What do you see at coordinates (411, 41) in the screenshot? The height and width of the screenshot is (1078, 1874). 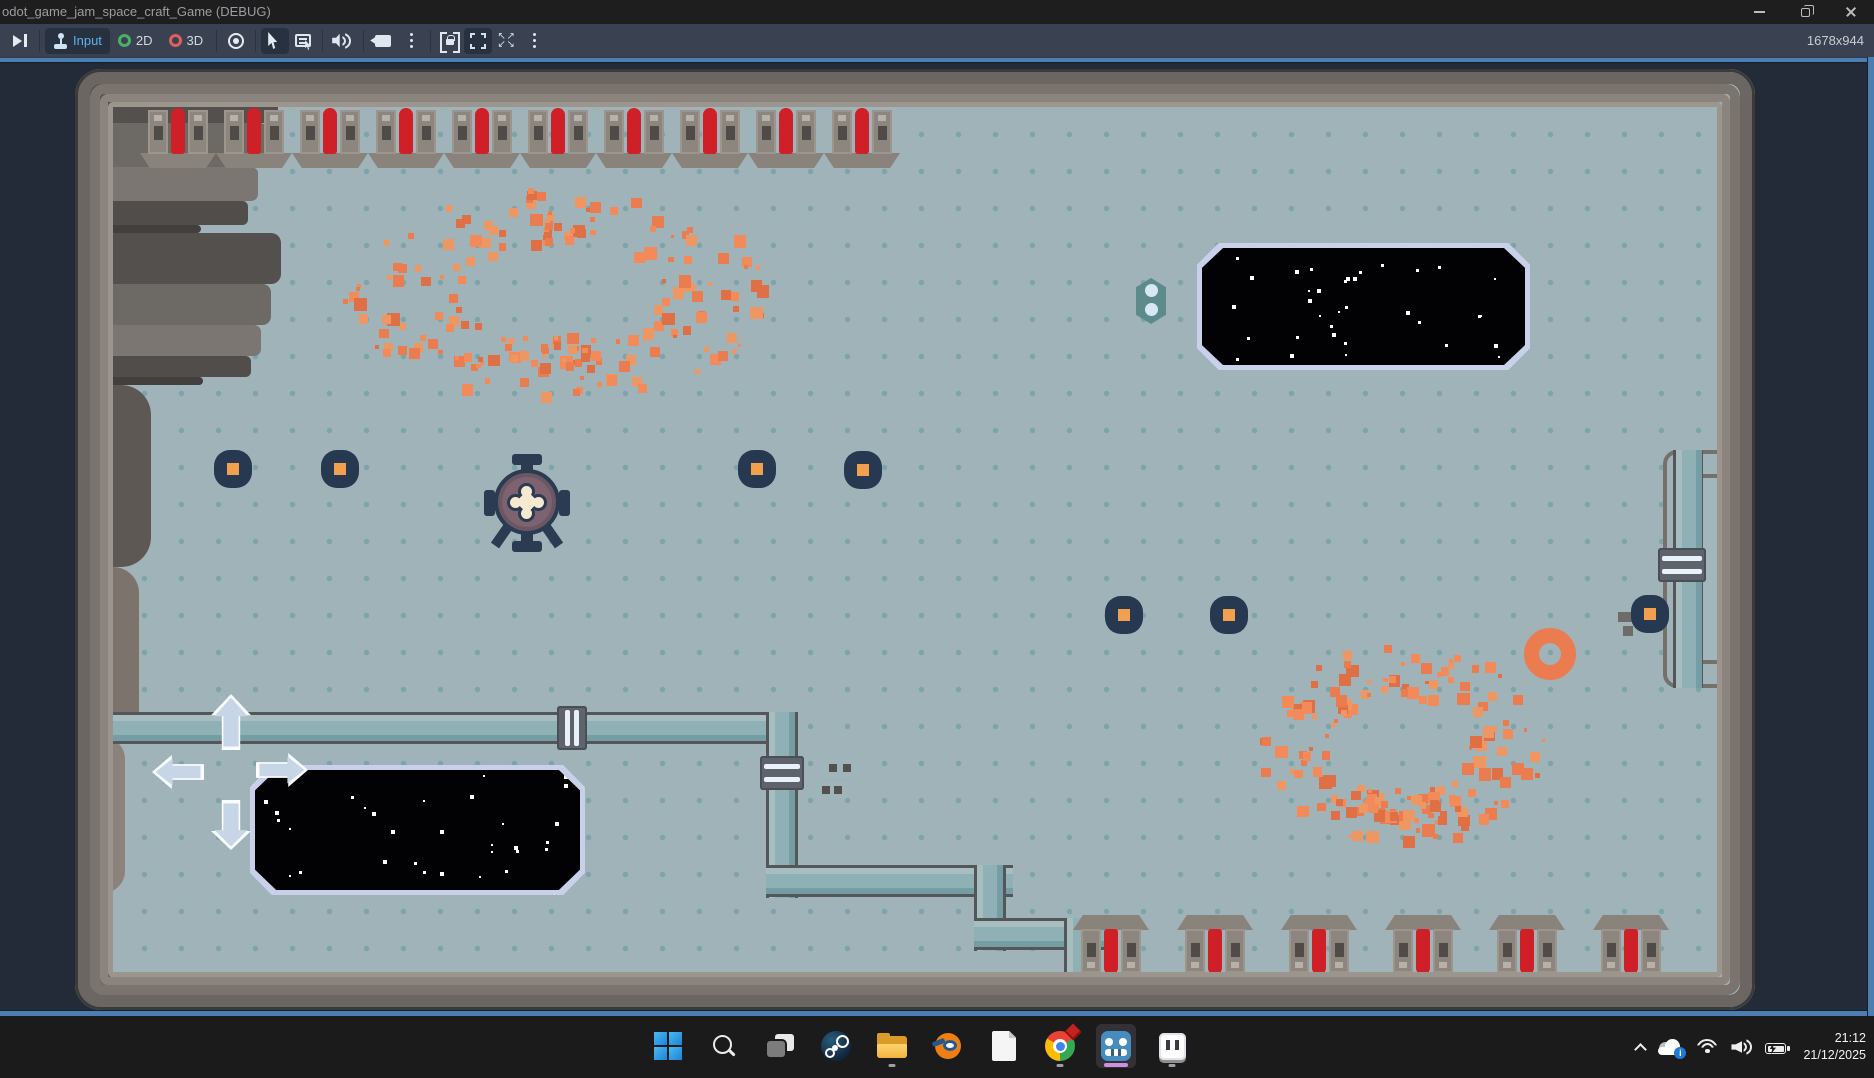 I see `camera-options-button` at bounding box center [411, 41].